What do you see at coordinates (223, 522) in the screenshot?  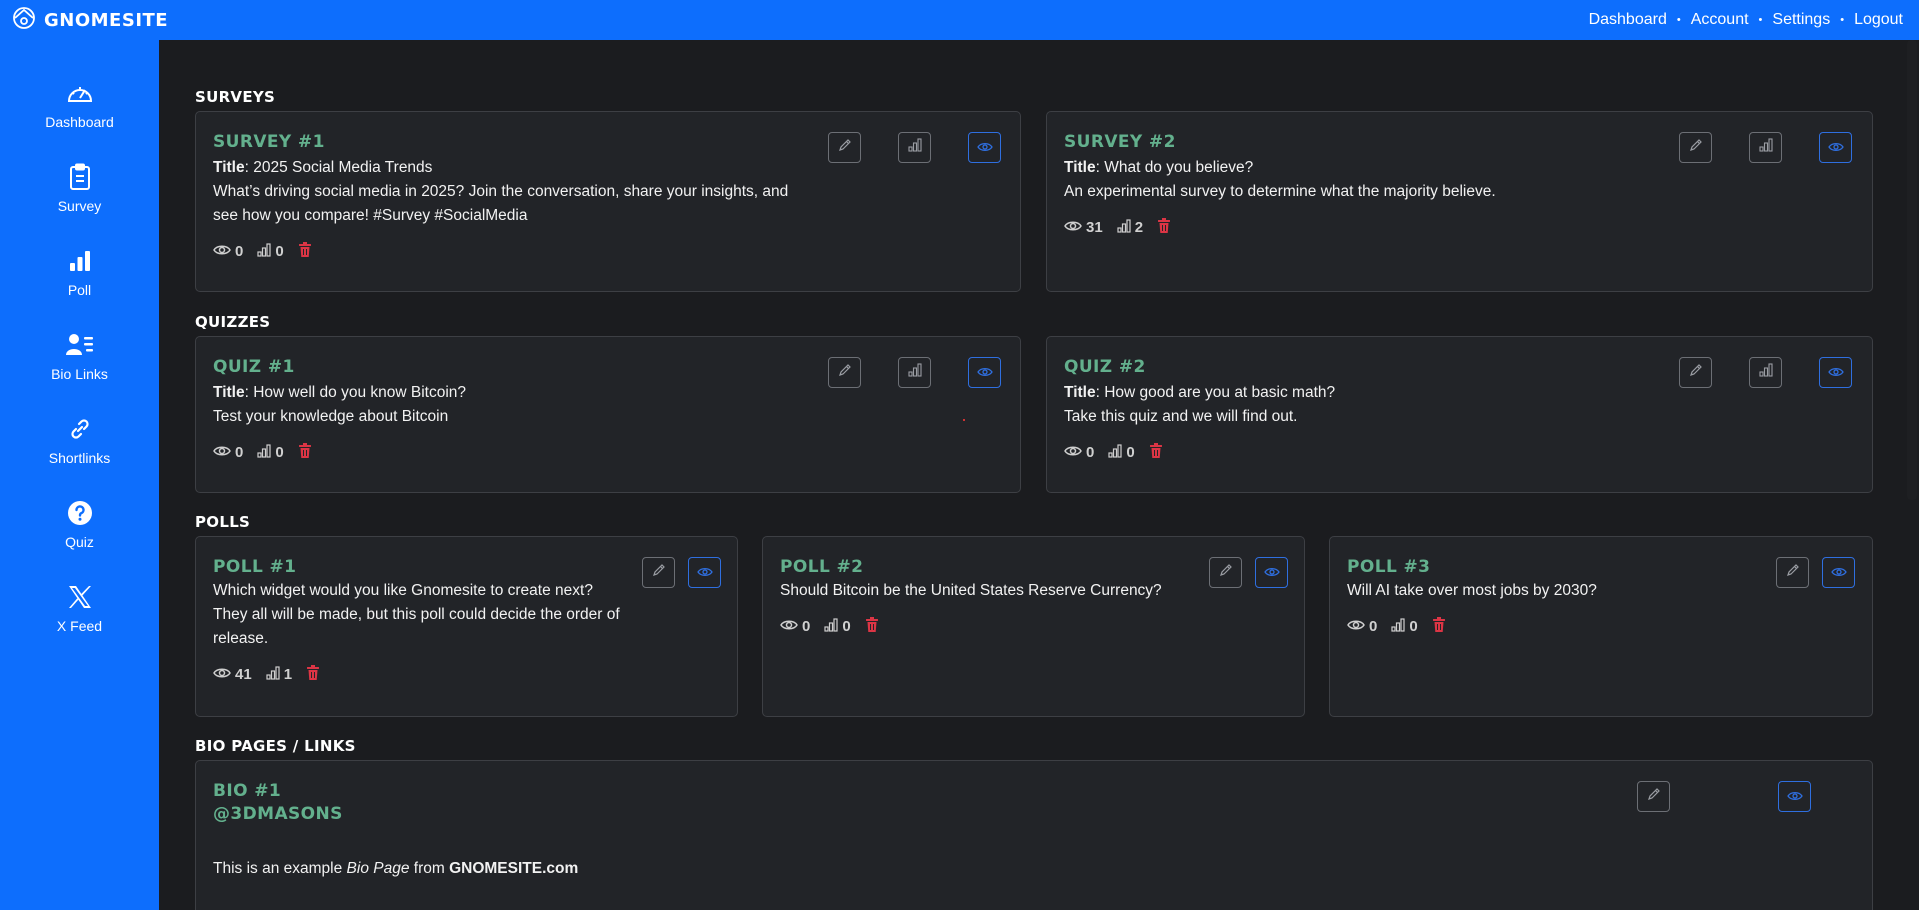 I see `section-title-polls: POLLS` at bounding box center [223, 522].